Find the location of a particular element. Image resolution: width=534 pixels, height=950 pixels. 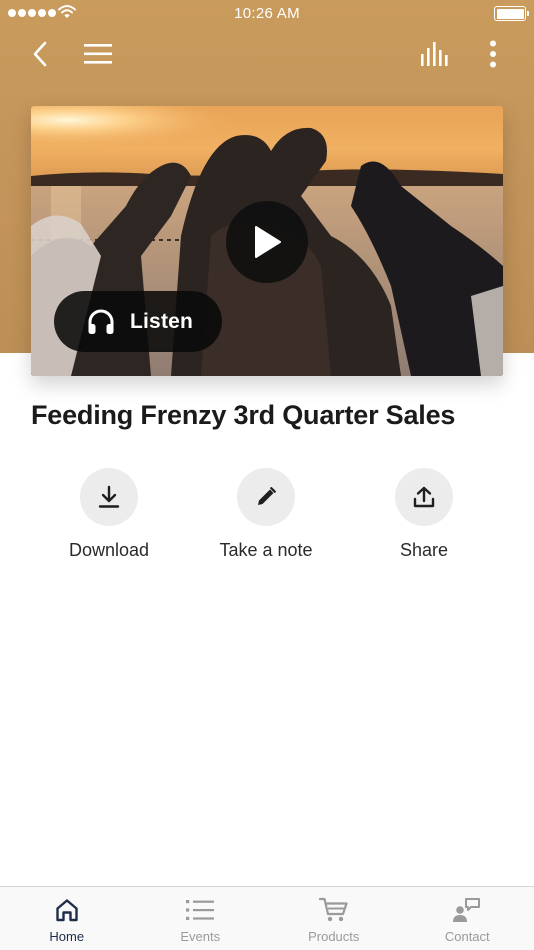

download-icon is located at coordinates (109, 496).